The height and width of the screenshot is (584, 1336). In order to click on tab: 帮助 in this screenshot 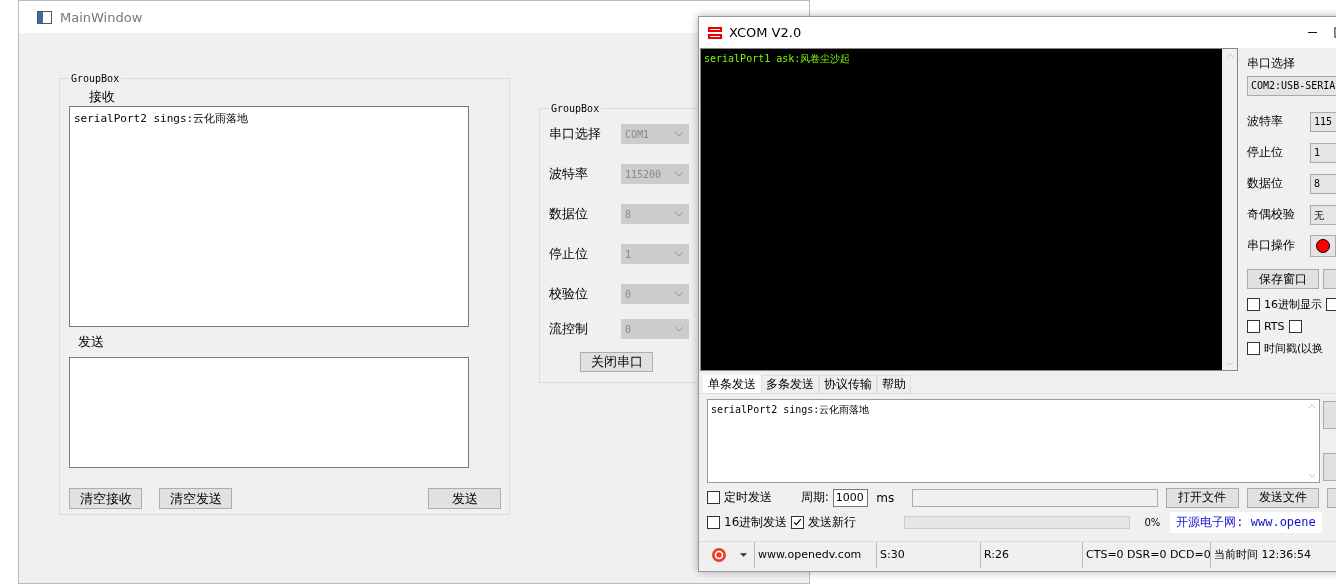, I will do `click(894, 384)`.